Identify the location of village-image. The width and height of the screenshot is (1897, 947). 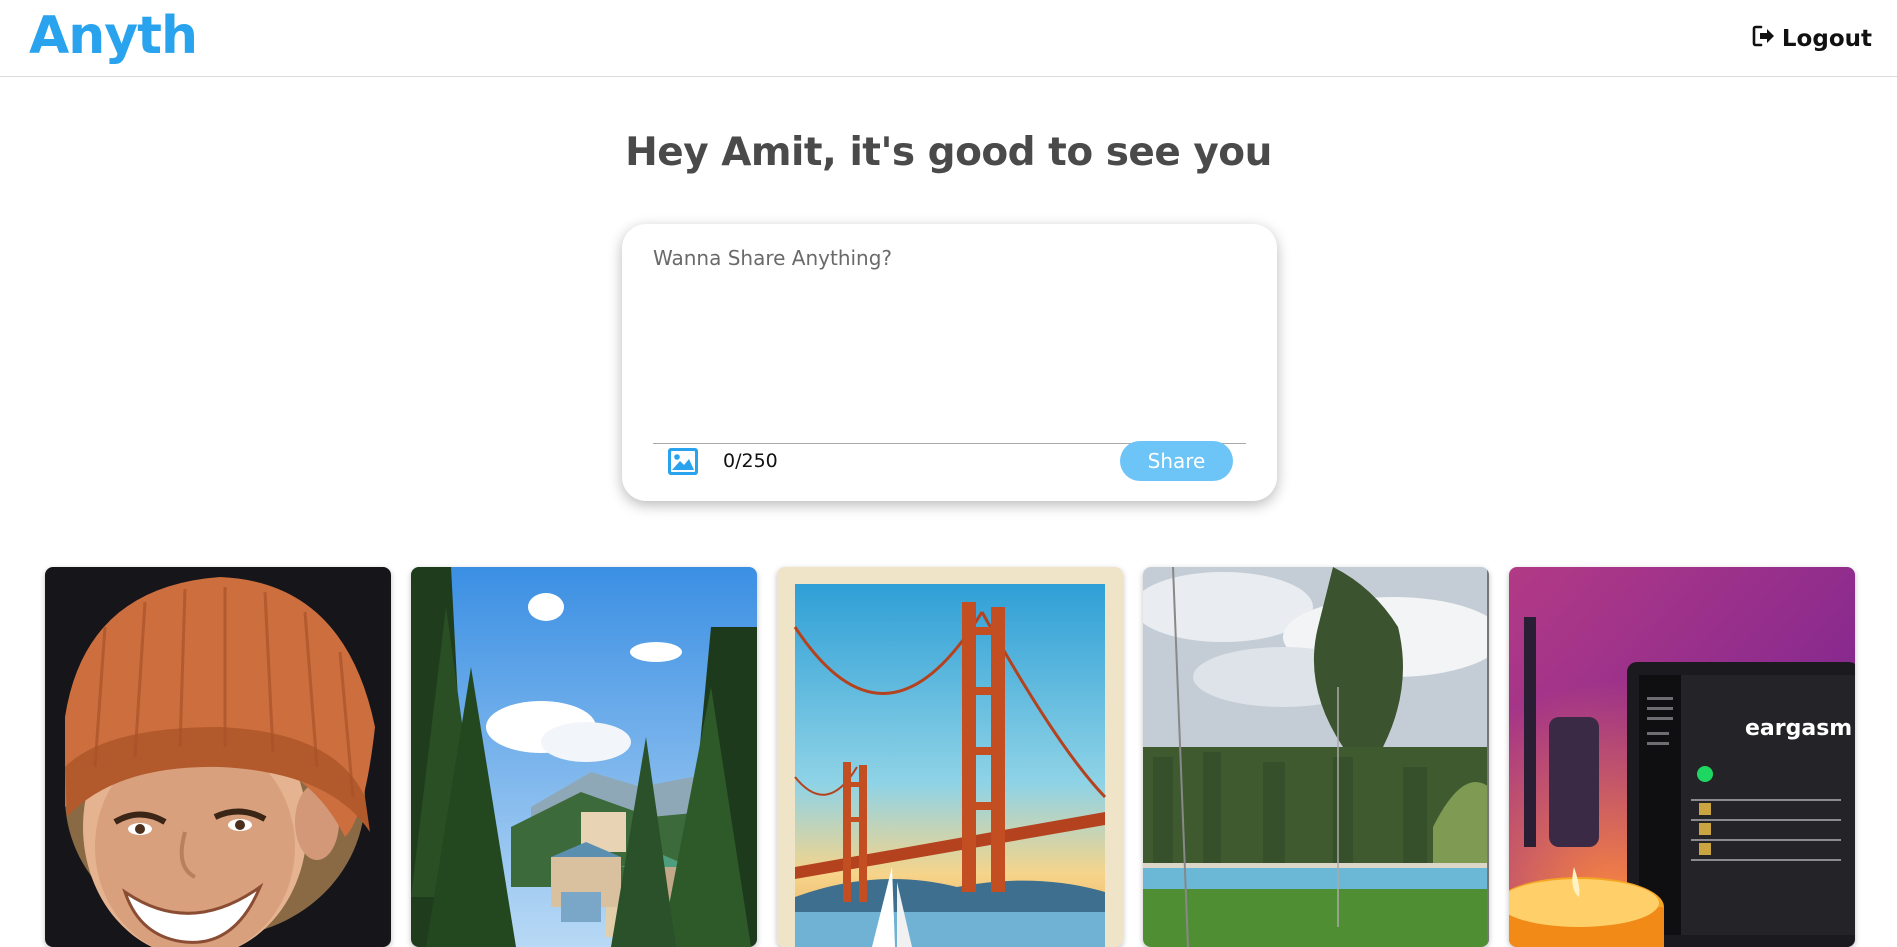
(584, 757).